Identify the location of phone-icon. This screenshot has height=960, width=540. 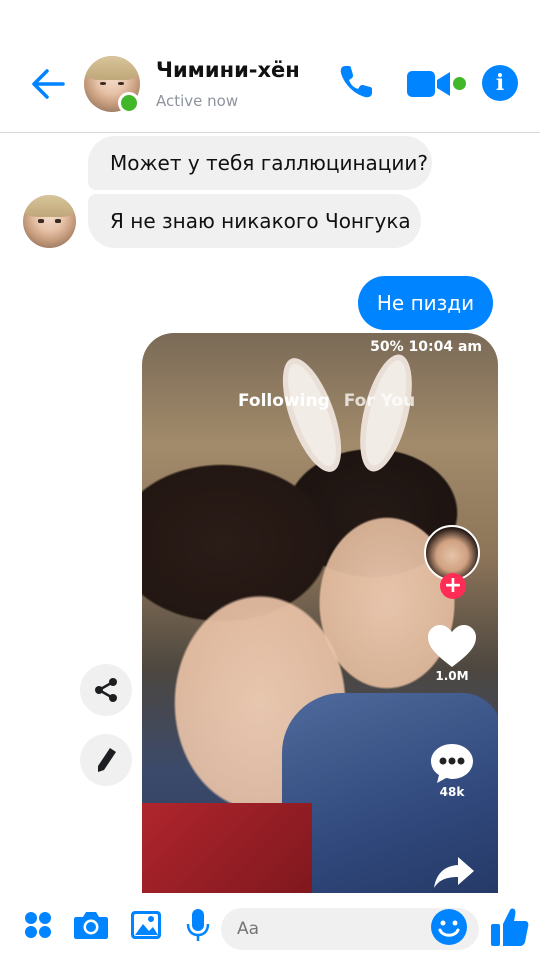
(356, 82).